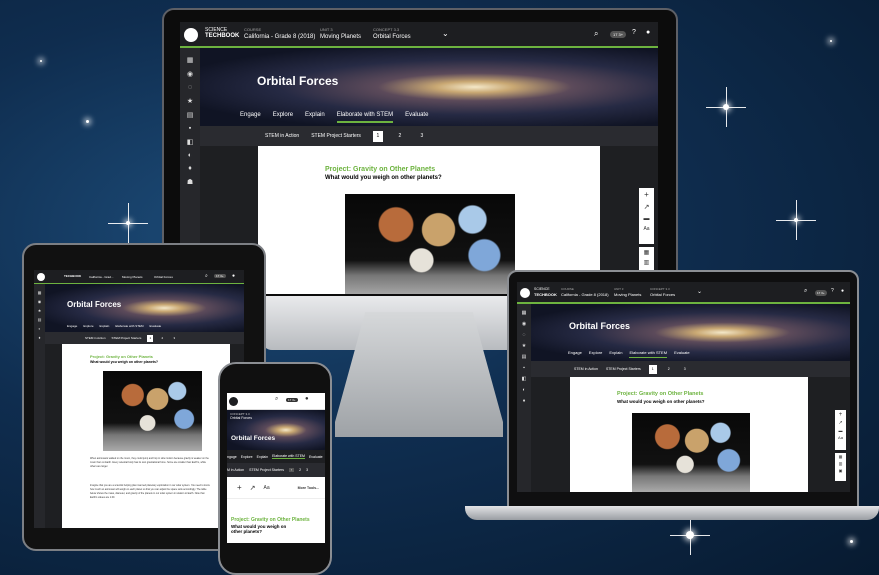 The image size is (879, 575). Describe the element at coordinates (235, 470) in the screenshot. I see `phone-subtab-stem-in-action: M in Action` at that location.